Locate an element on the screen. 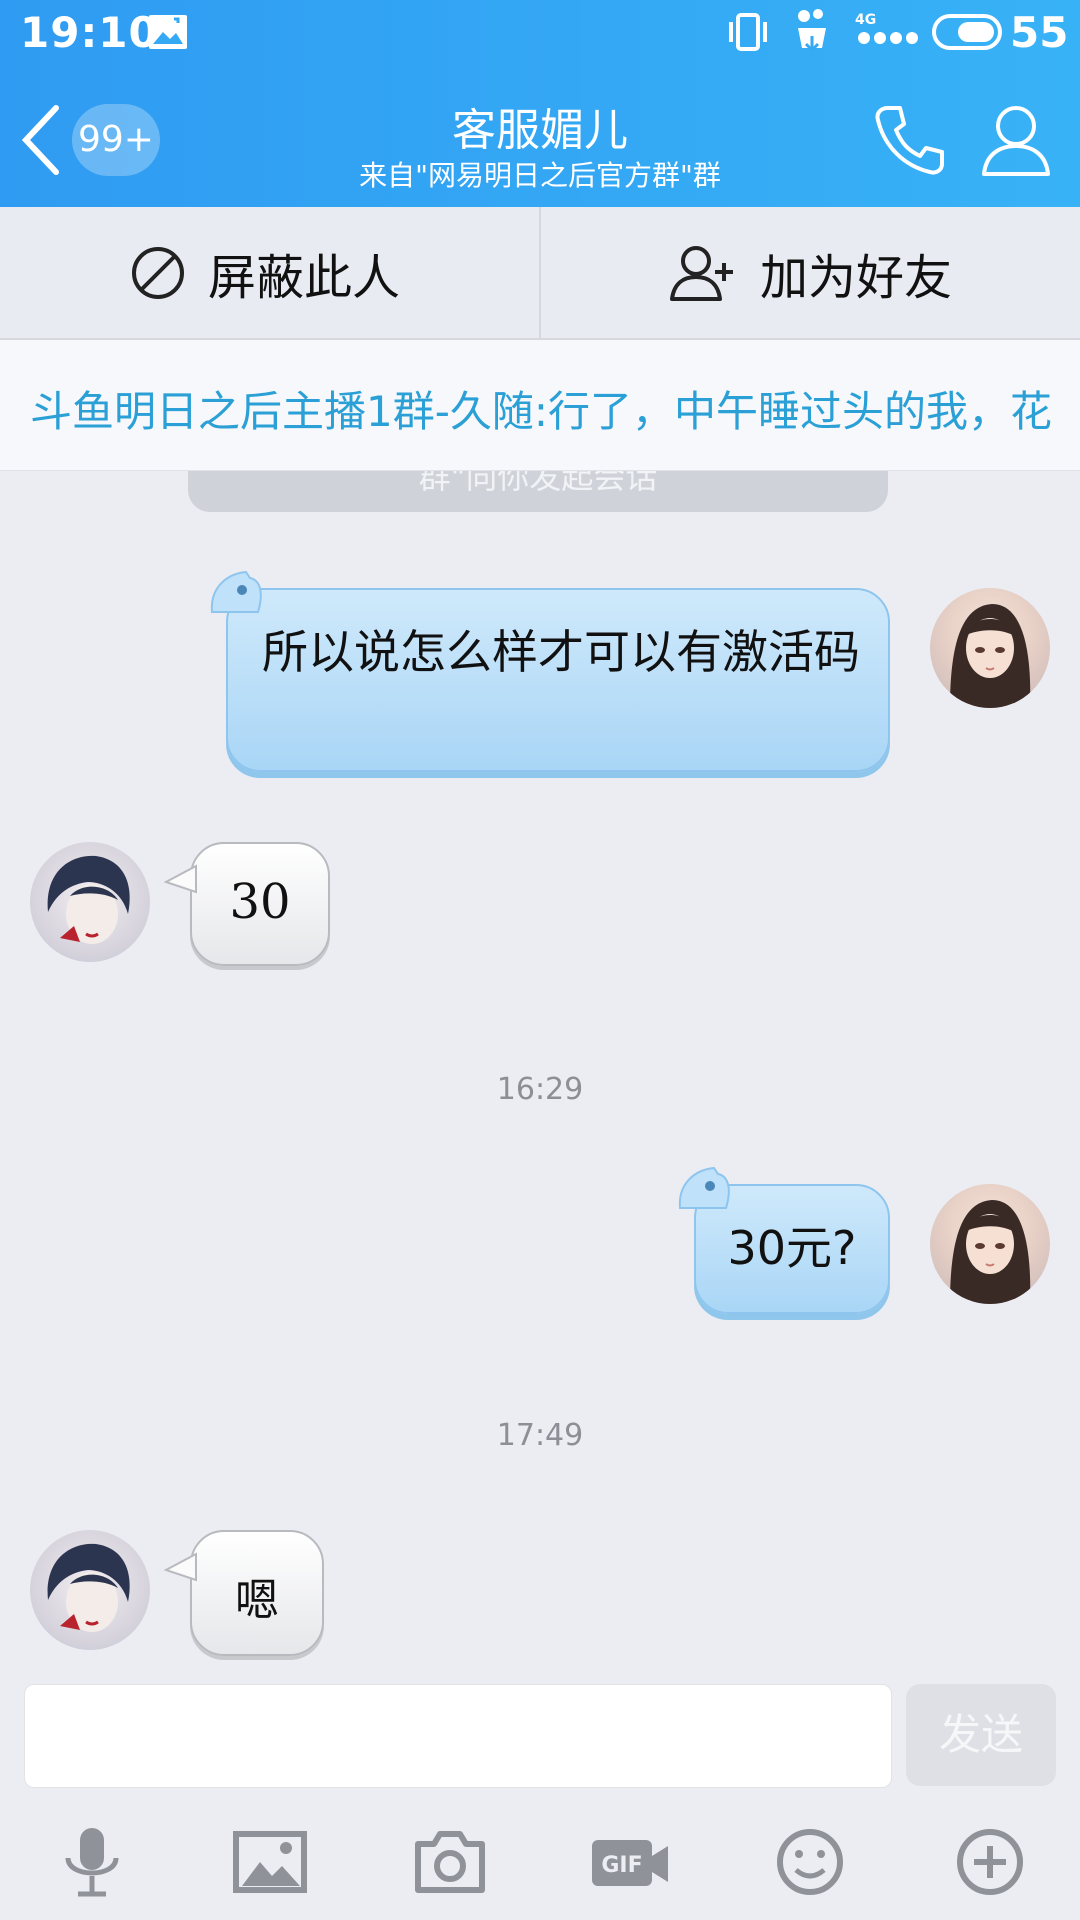  block-user-label: 屏蔽此人 is located at coordinates (304, 277).